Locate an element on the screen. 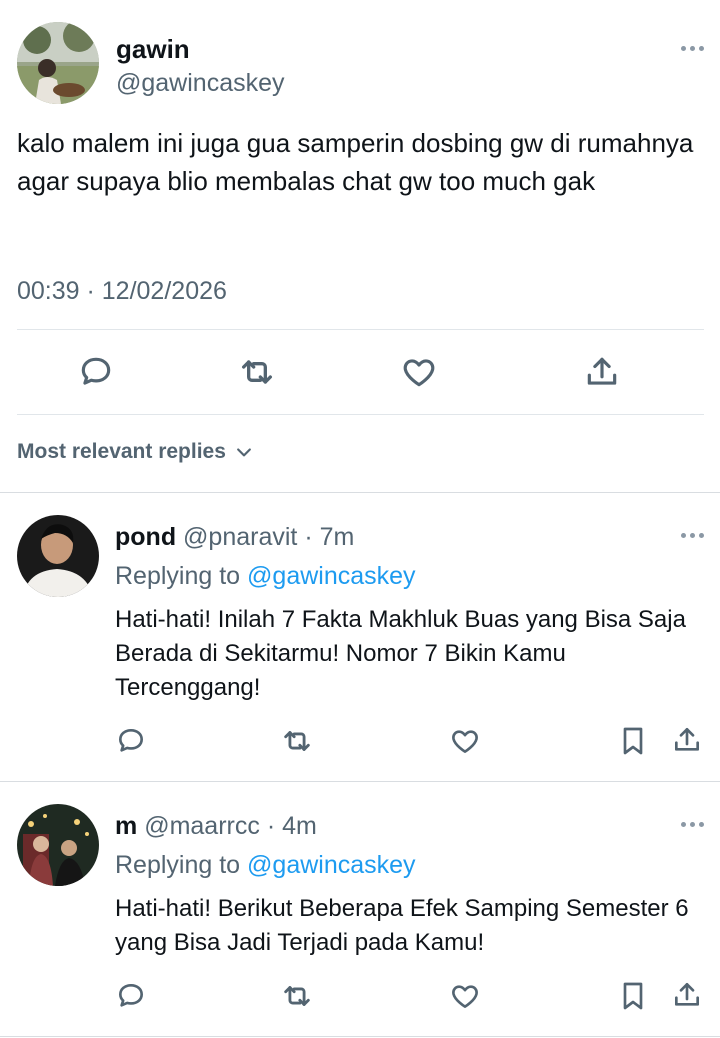  reply-handle: @maarrcc is located at coordinates (202, 826).